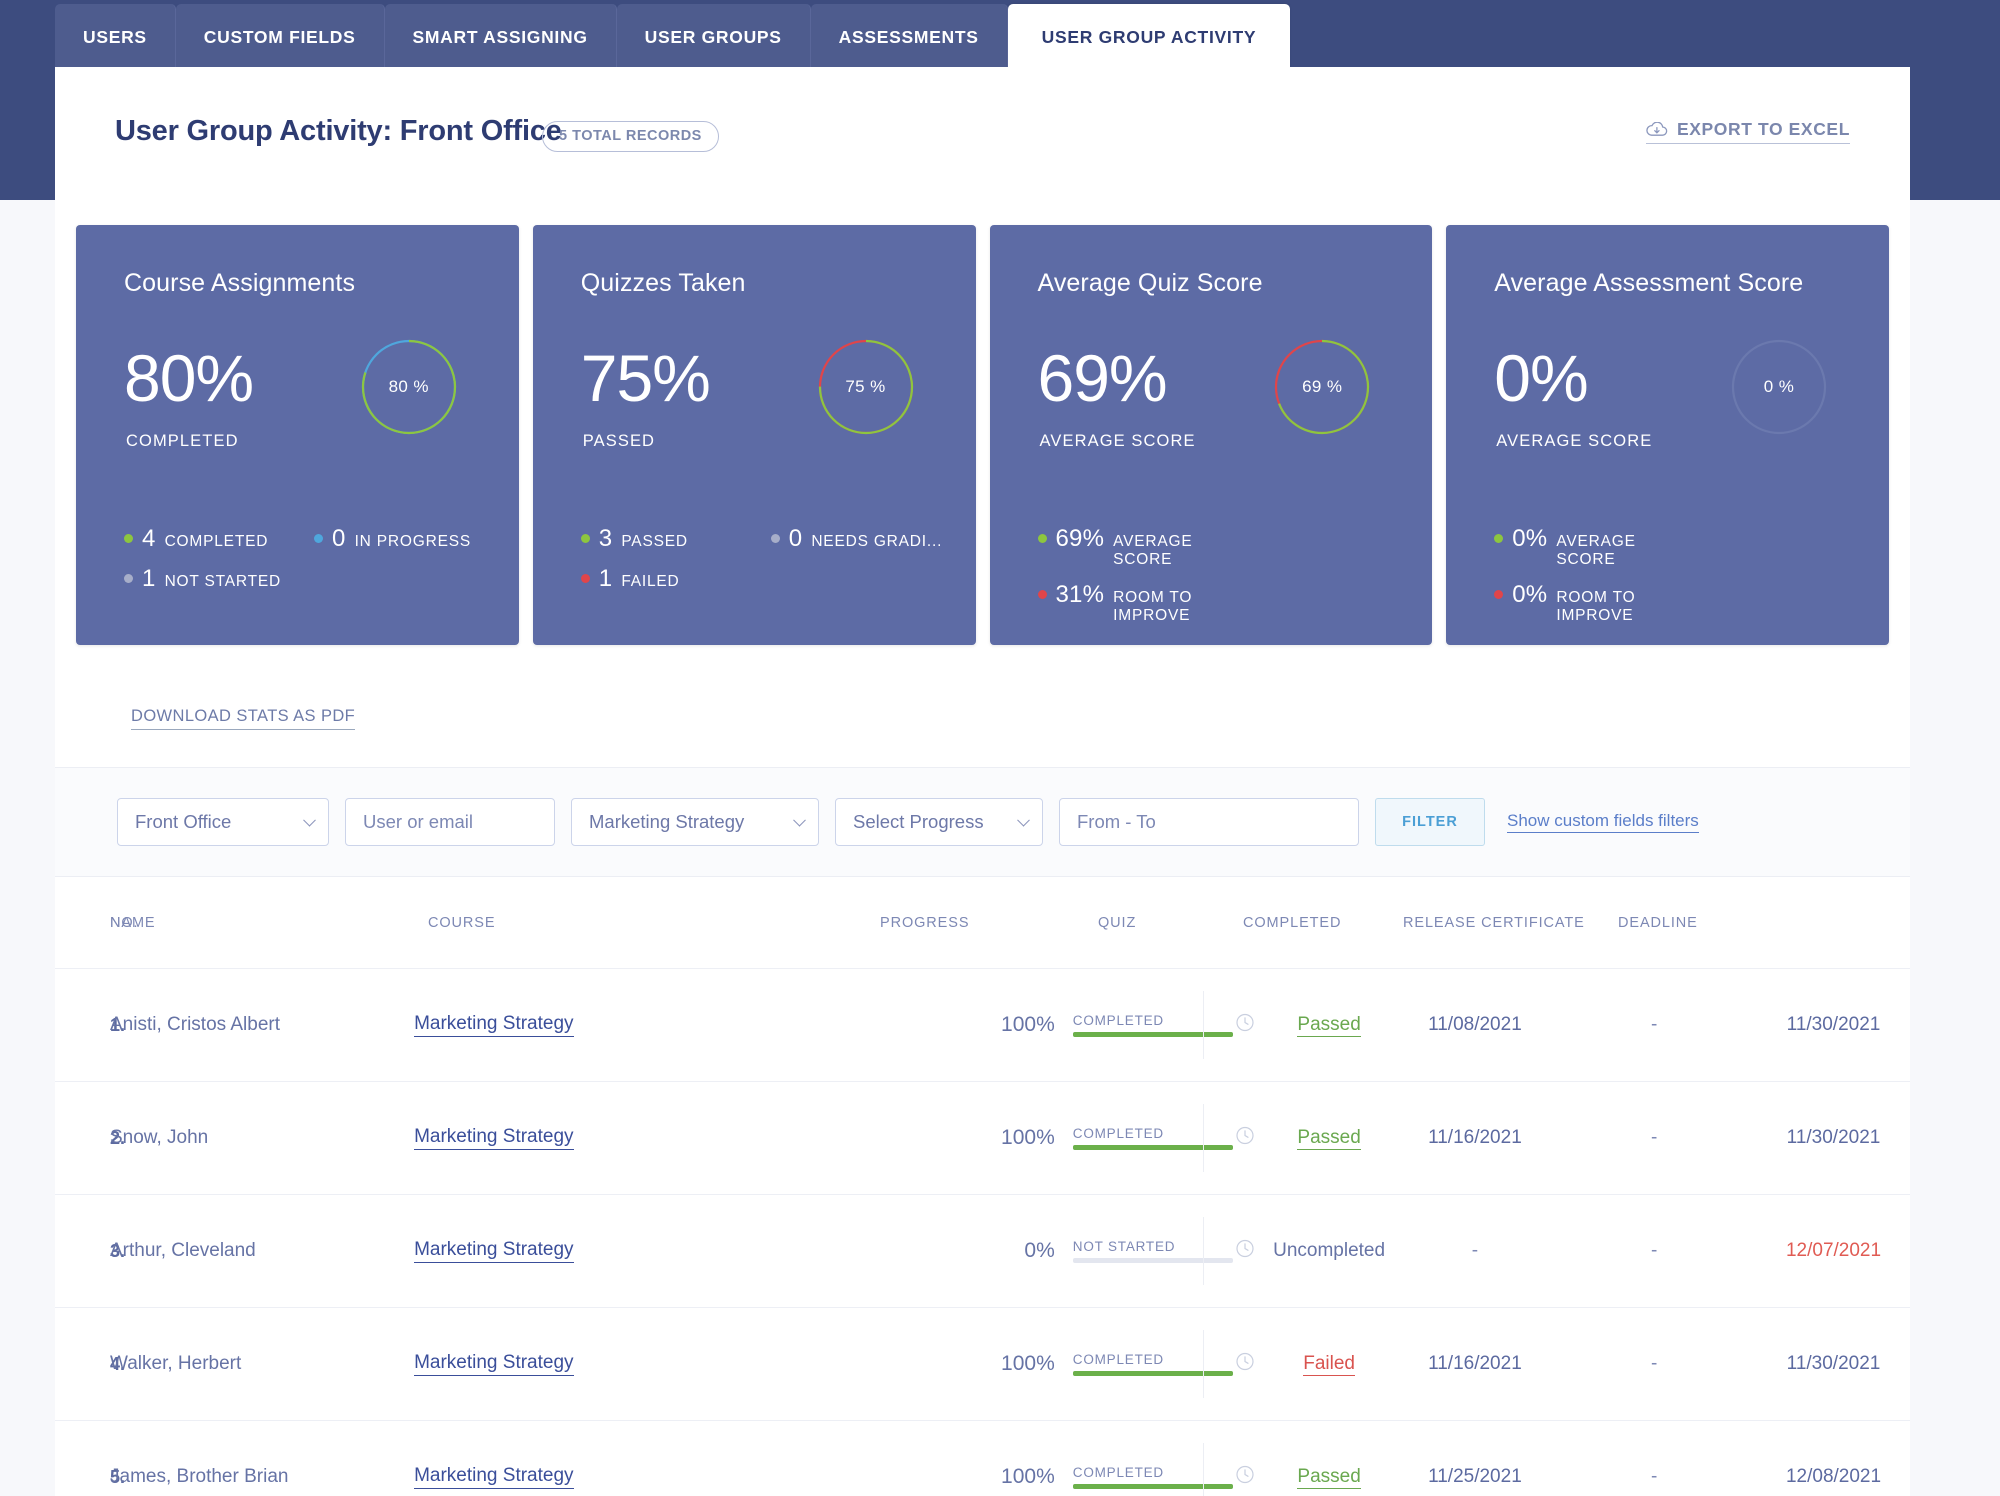 The width and height of the screenshot is (2000, 1496). What do you see at coordinates (1589, 603) in the screenshot?
I see `legend-item: 0% ROOM TO IMPROVE` at bounding box center [1589, 603].